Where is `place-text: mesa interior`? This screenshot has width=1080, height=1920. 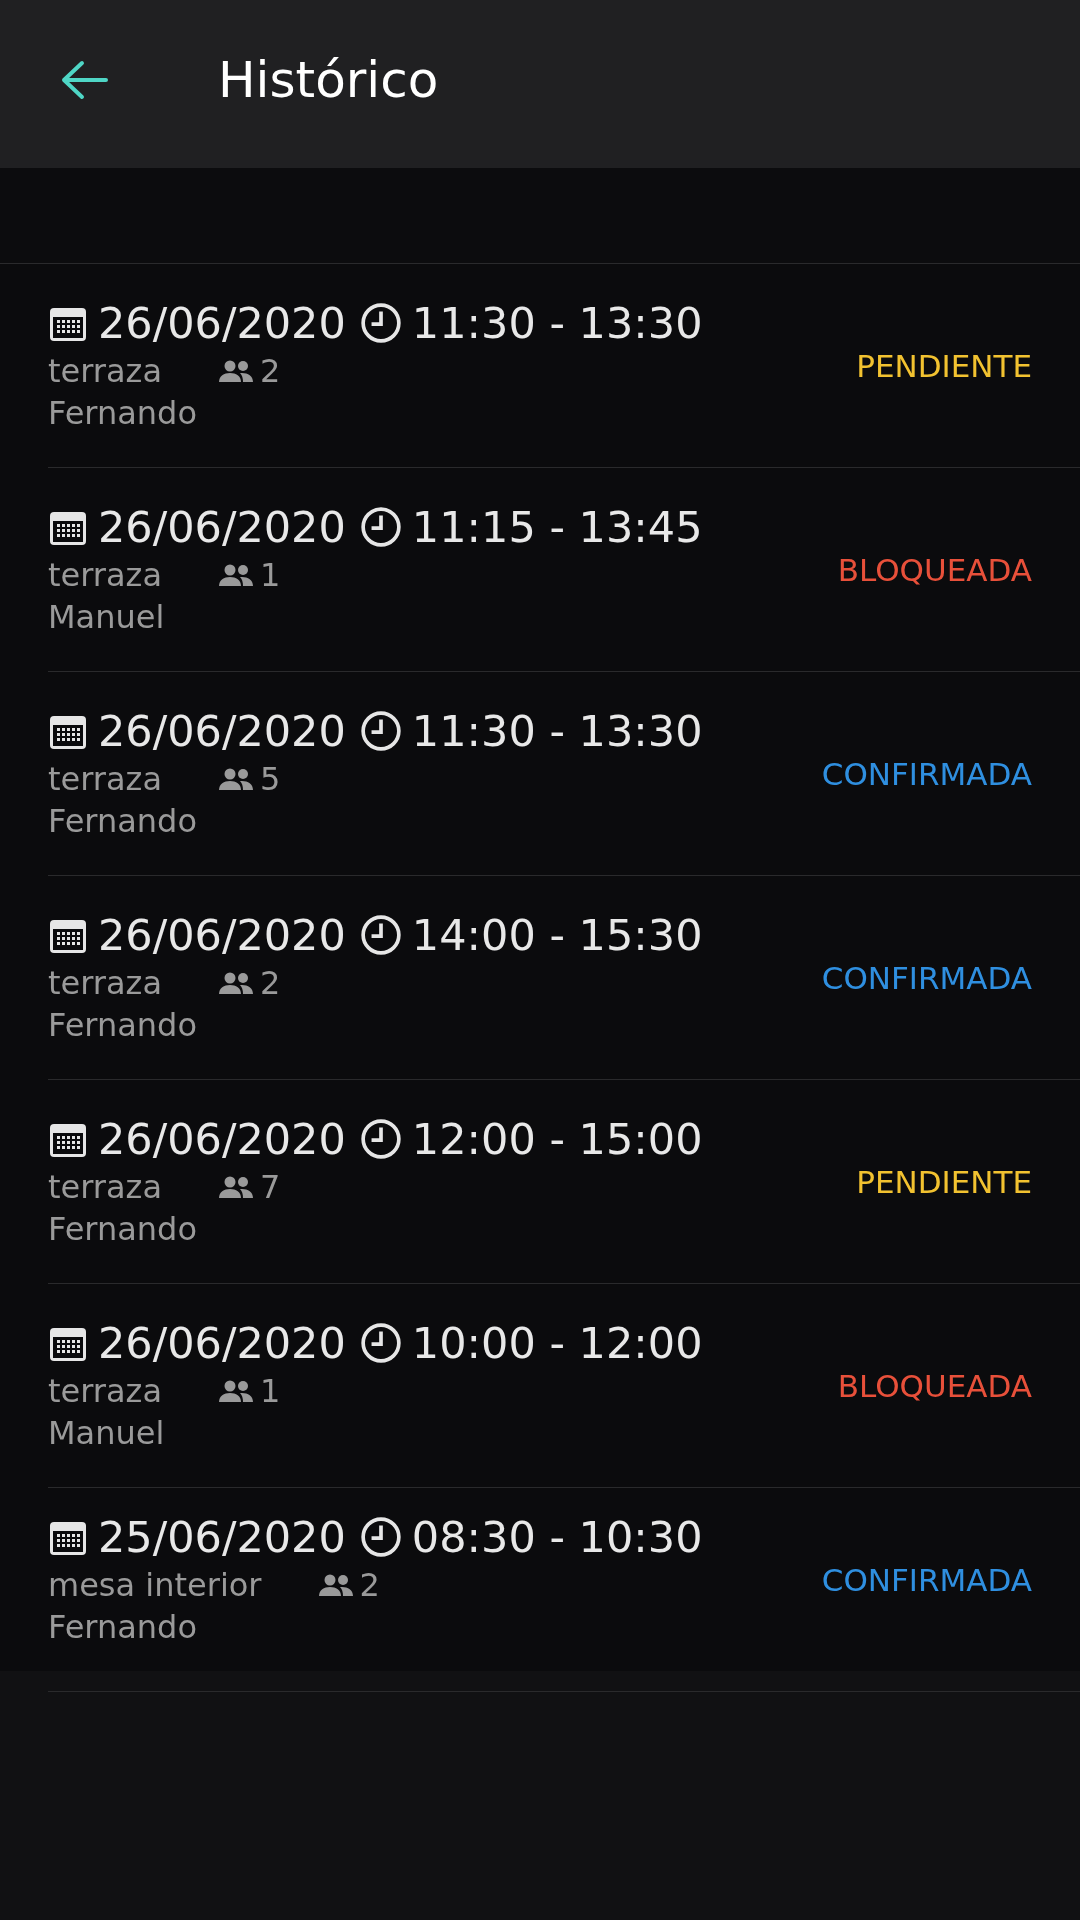
place-text: mesa interior is located at coordinates (155, 1585).